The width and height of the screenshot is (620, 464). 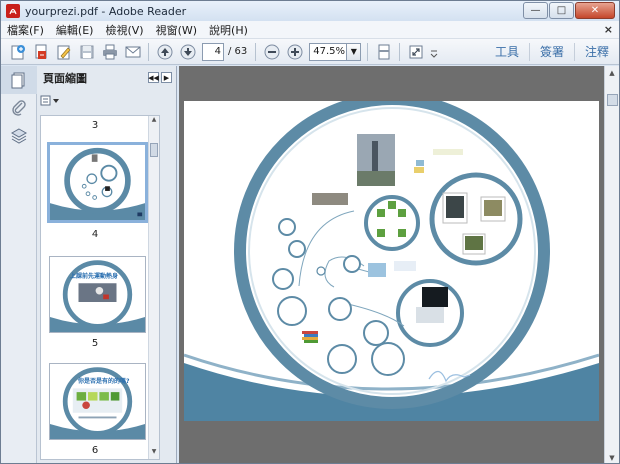 I want to click on layers-icon, so click(x=19, y=136).